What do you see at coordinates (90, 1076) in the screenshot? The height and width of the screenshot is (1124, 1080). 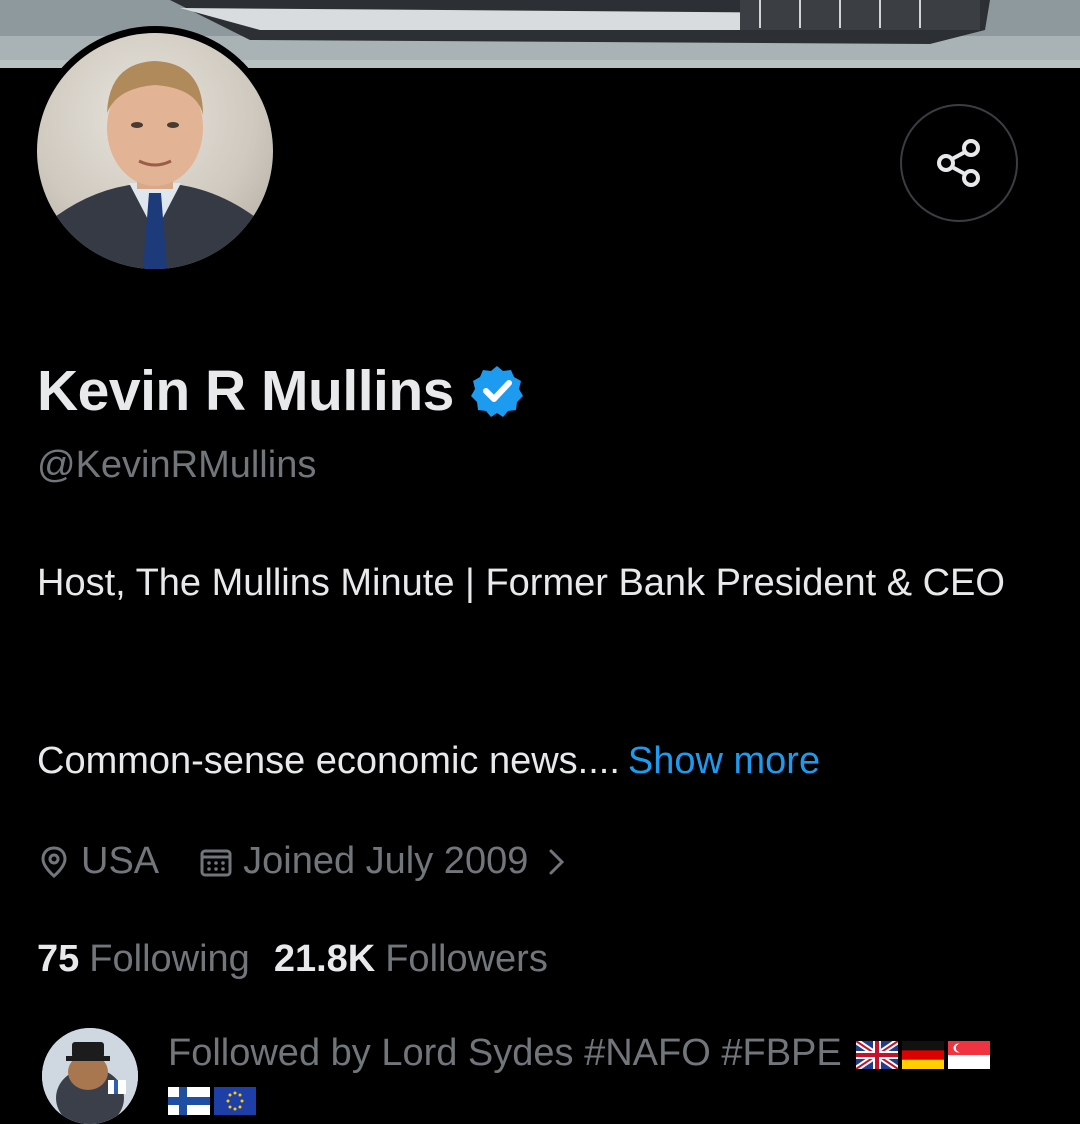 I see `followed-by-avatar` at bounding box center [90, 1076].